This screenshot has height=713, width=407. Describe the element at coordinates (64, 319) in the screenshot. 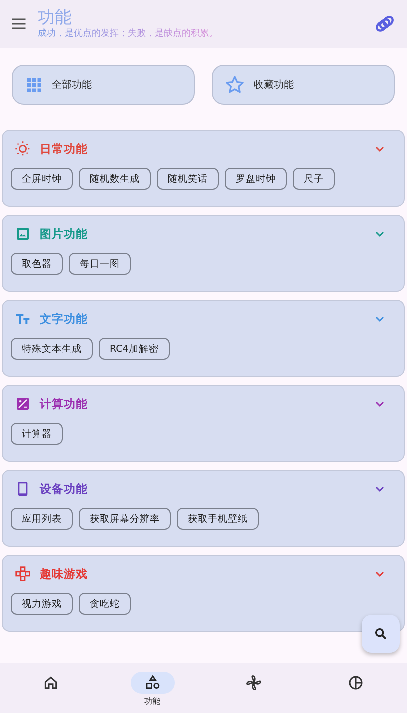

I see `category-title: 文字功能` at that location.